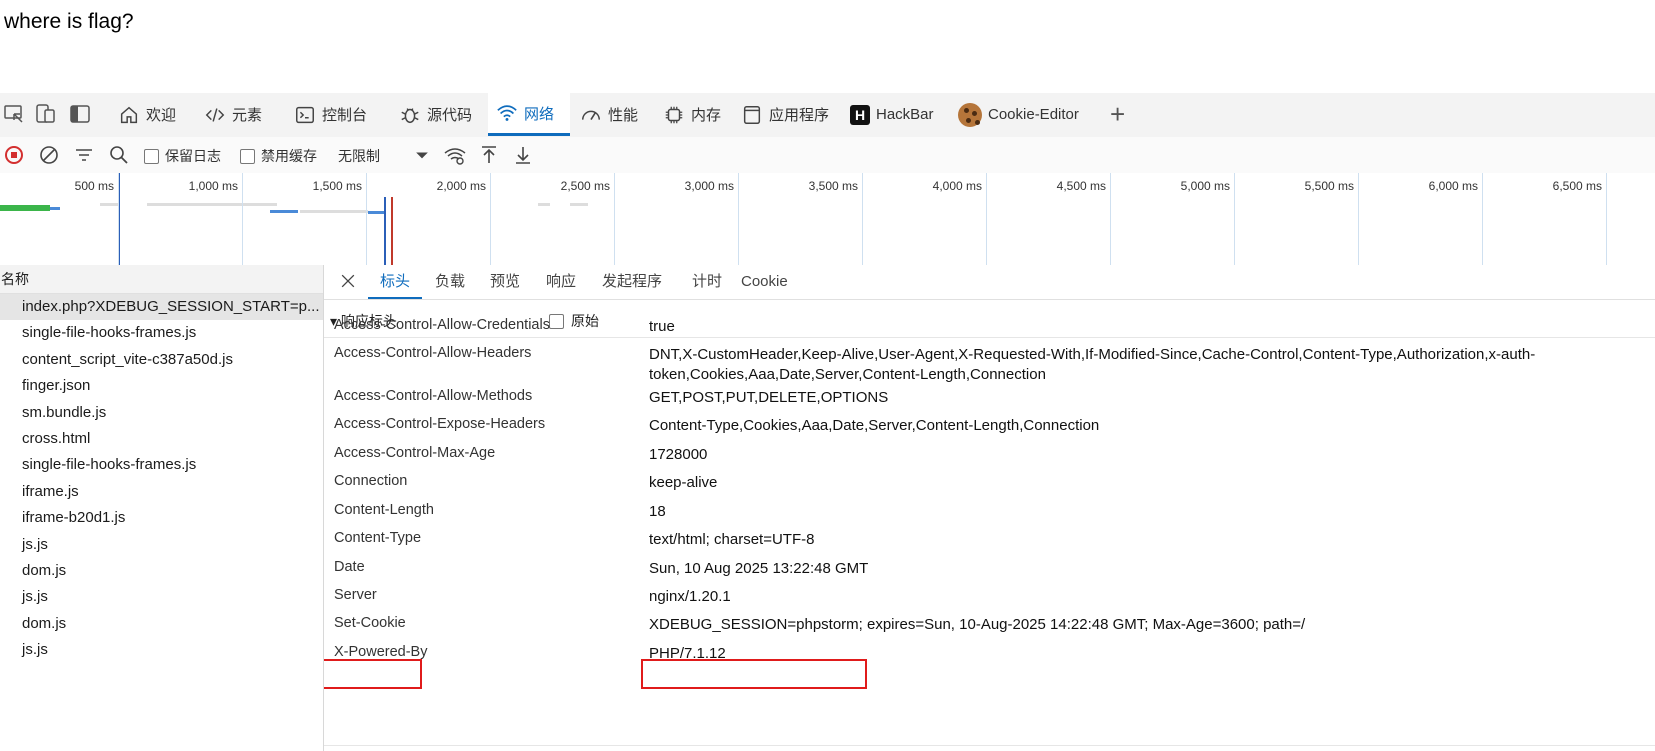 This screenshot has width=1655, height=751. I want to click on highlight-box-header-name, so click(373, 674).